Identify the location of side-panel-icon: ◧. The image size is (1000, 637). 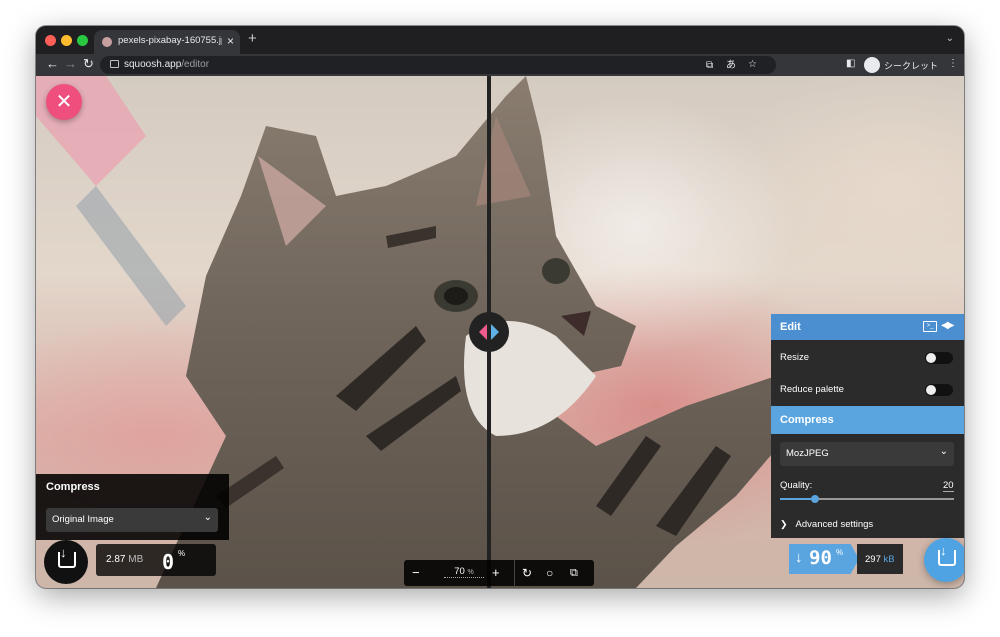
(850, 64).